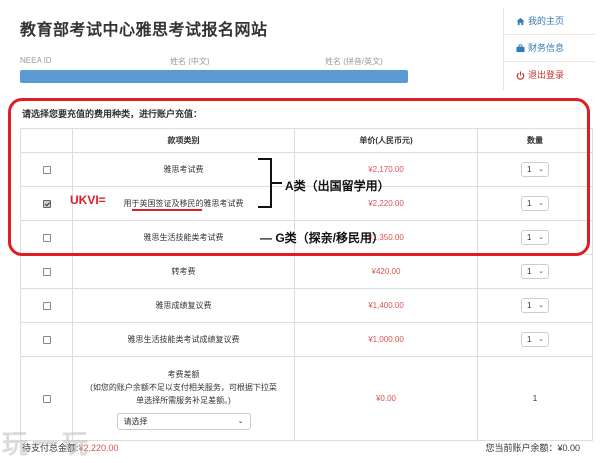  I want to click on fee-name: 雅思成绩复议费, so click(183, 305).